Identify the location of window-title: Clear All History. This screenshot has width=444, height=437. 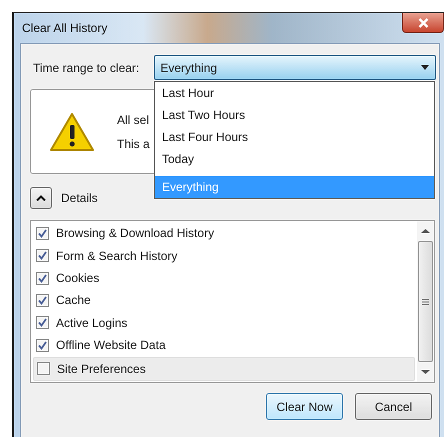
(65, 28).